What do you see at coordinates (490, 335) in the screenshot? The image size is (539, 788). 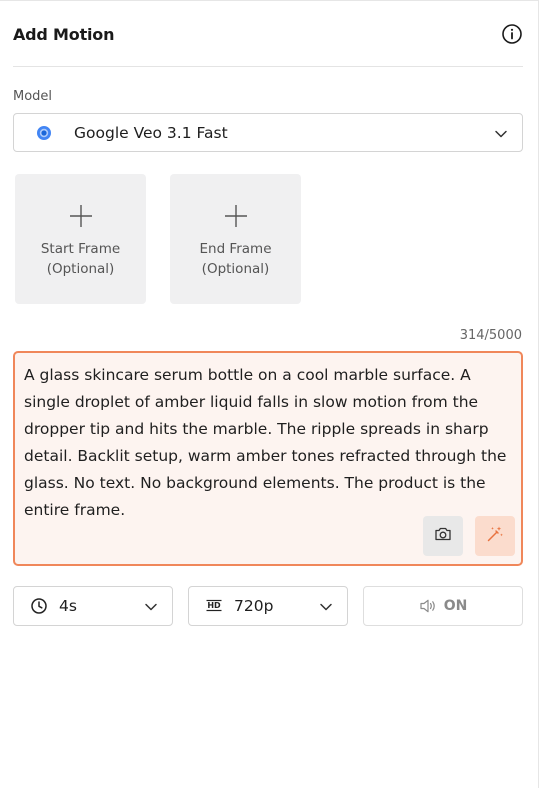 I see `character-counter: 314/5000` at bounding box center [490, 335].